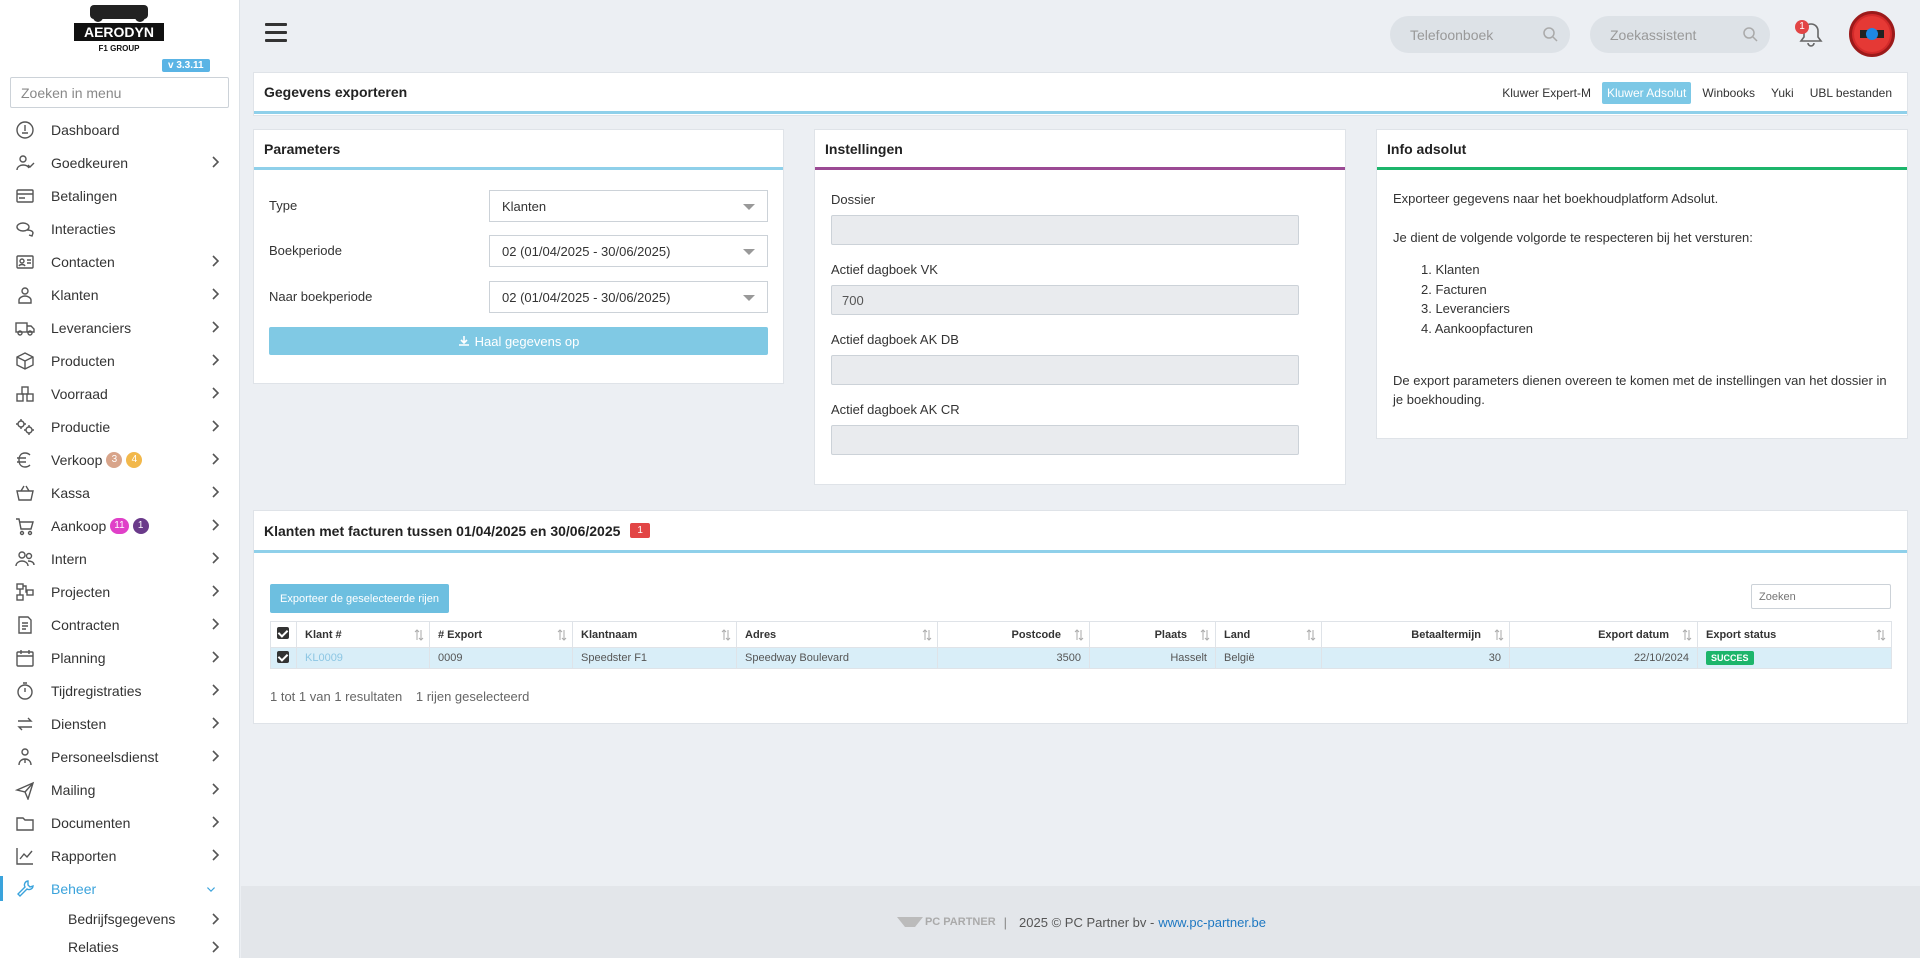 The image size is (1920, 958). What do you see at coordinates (1728, 93) in the screenshot?
I see `tab-winbooks: Winbooks` at bounding box center [1728, 93].